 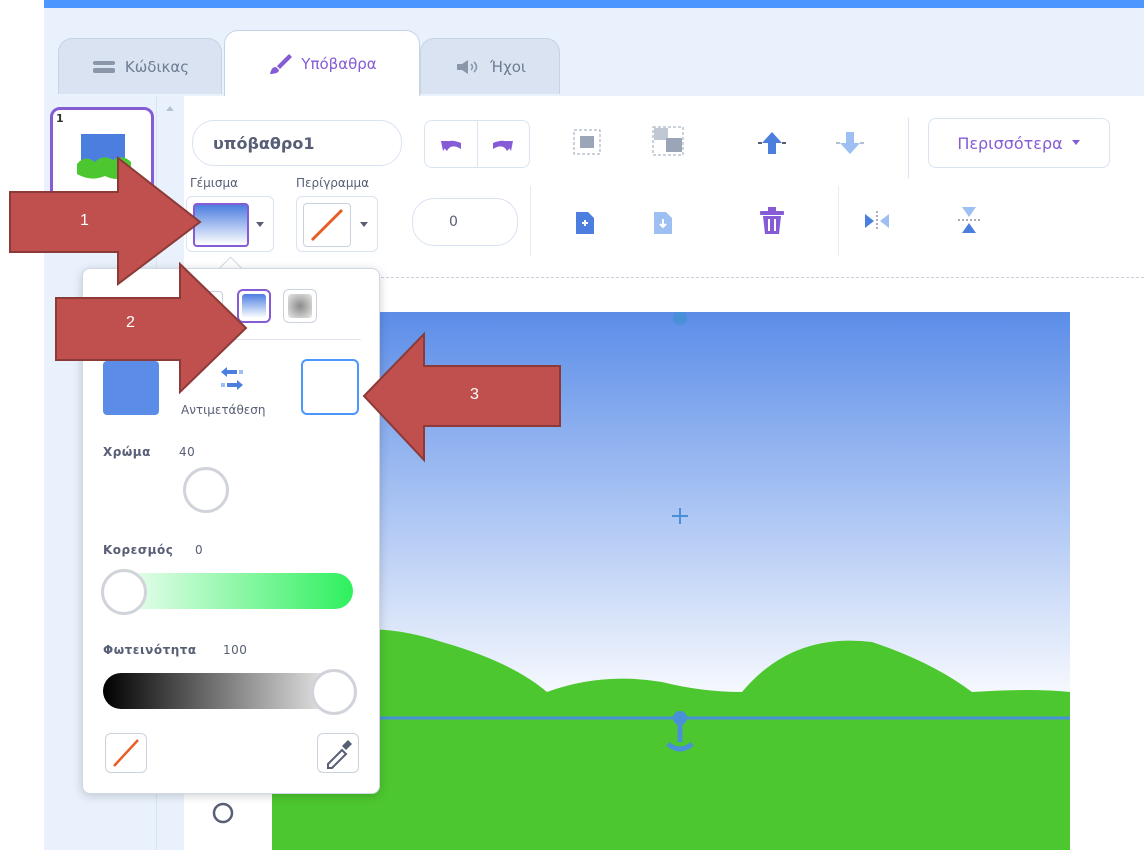 What do you see at coordinates (235, 650) in the screenshot?
I see `brightness-value: 100` at bounding box center [235, 650].